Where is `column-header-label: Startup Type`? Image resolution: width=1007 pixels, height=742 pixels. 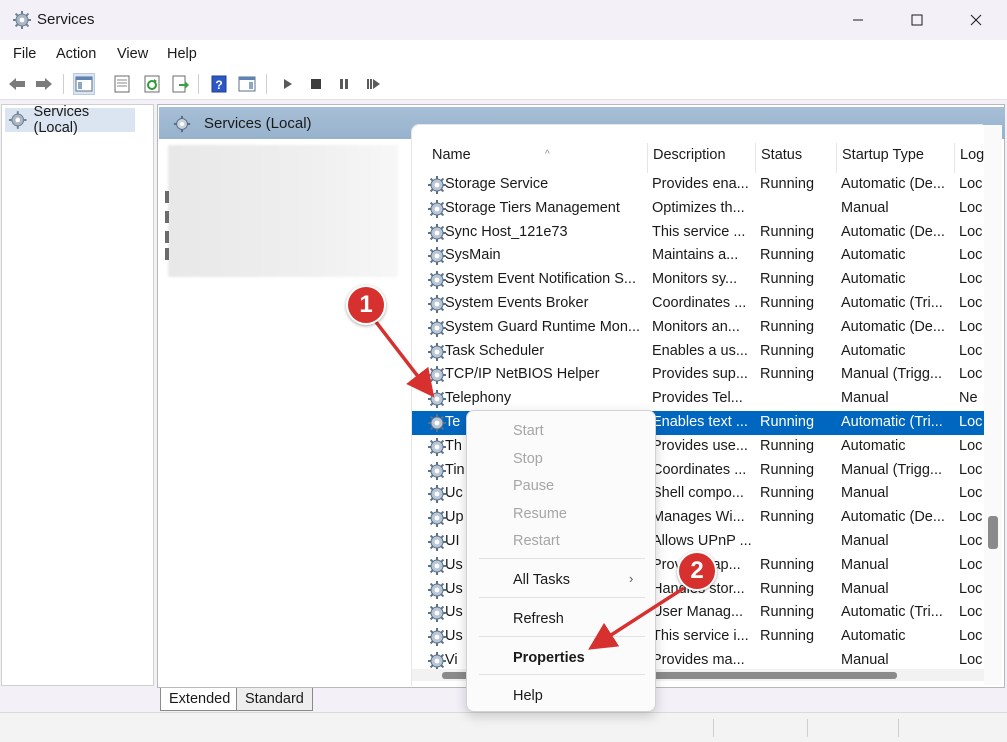
column-header-label: Startup Type is located at coordinates (883, 155).